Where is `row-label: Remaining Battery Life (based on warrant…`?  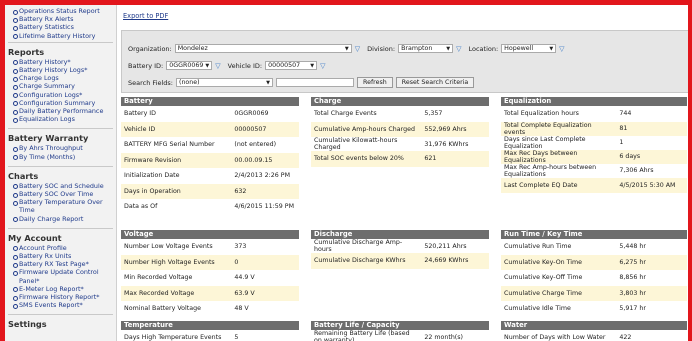 row-label: Remaining Battery Life (based on warrant… is located at coordinates (366, 335).